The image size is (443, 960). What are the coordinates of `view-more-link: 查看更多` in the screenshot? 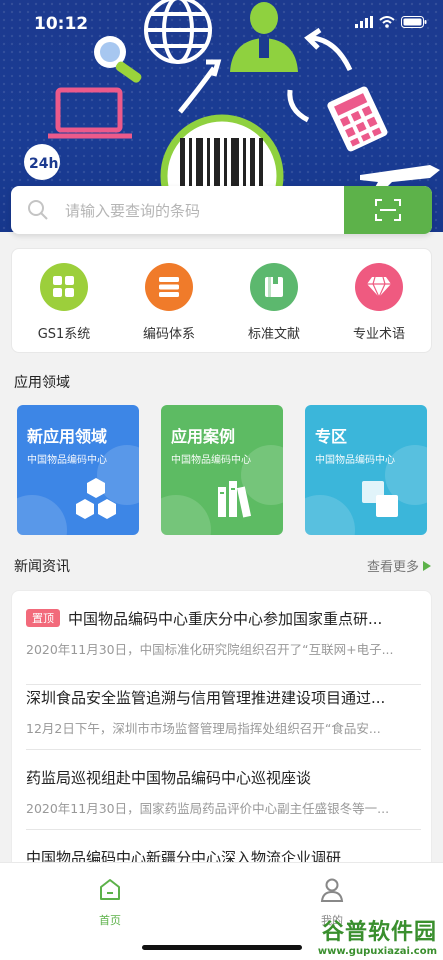 It's located at (399, 565).